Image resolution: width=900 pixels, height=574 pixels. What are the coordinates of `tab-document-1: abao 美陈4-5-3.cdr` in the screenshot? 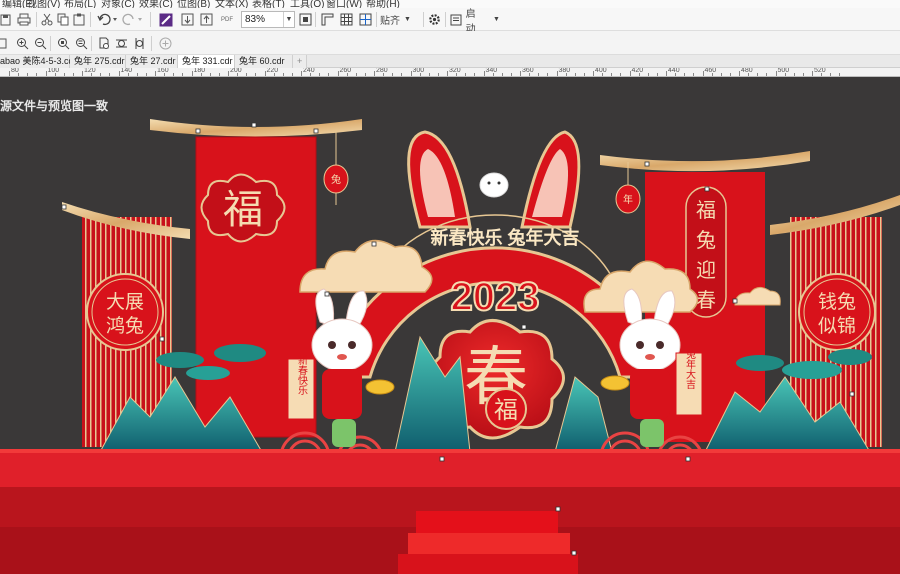 It's located at (38, 61).